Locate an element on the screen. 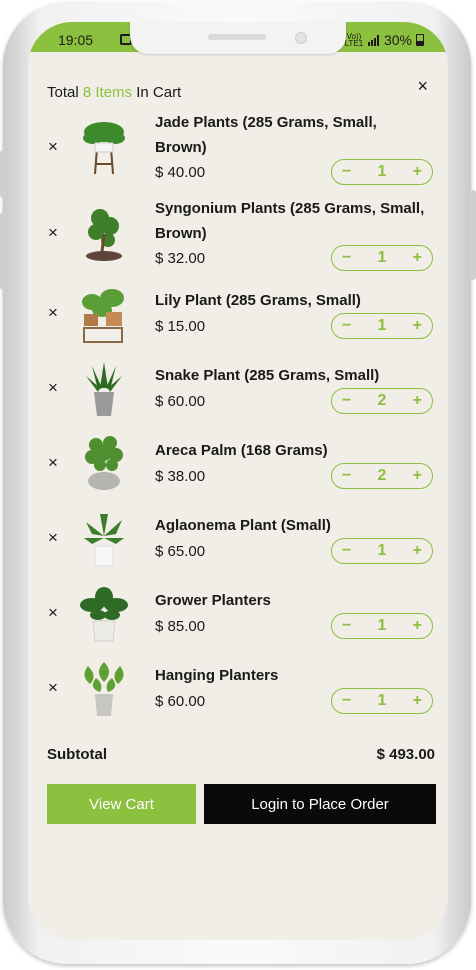 The image size is (476, 970). cart-header-prefix: Total is located at coordinates (65, 92).